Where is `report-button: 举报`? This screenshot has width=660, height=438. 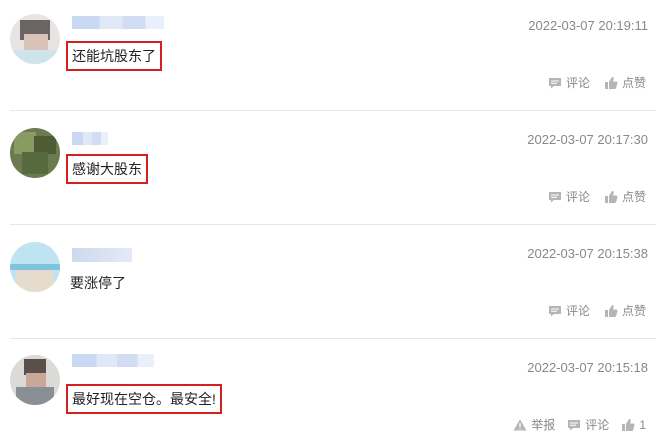 report-button: 举报 is located at coordinates (534, 424).